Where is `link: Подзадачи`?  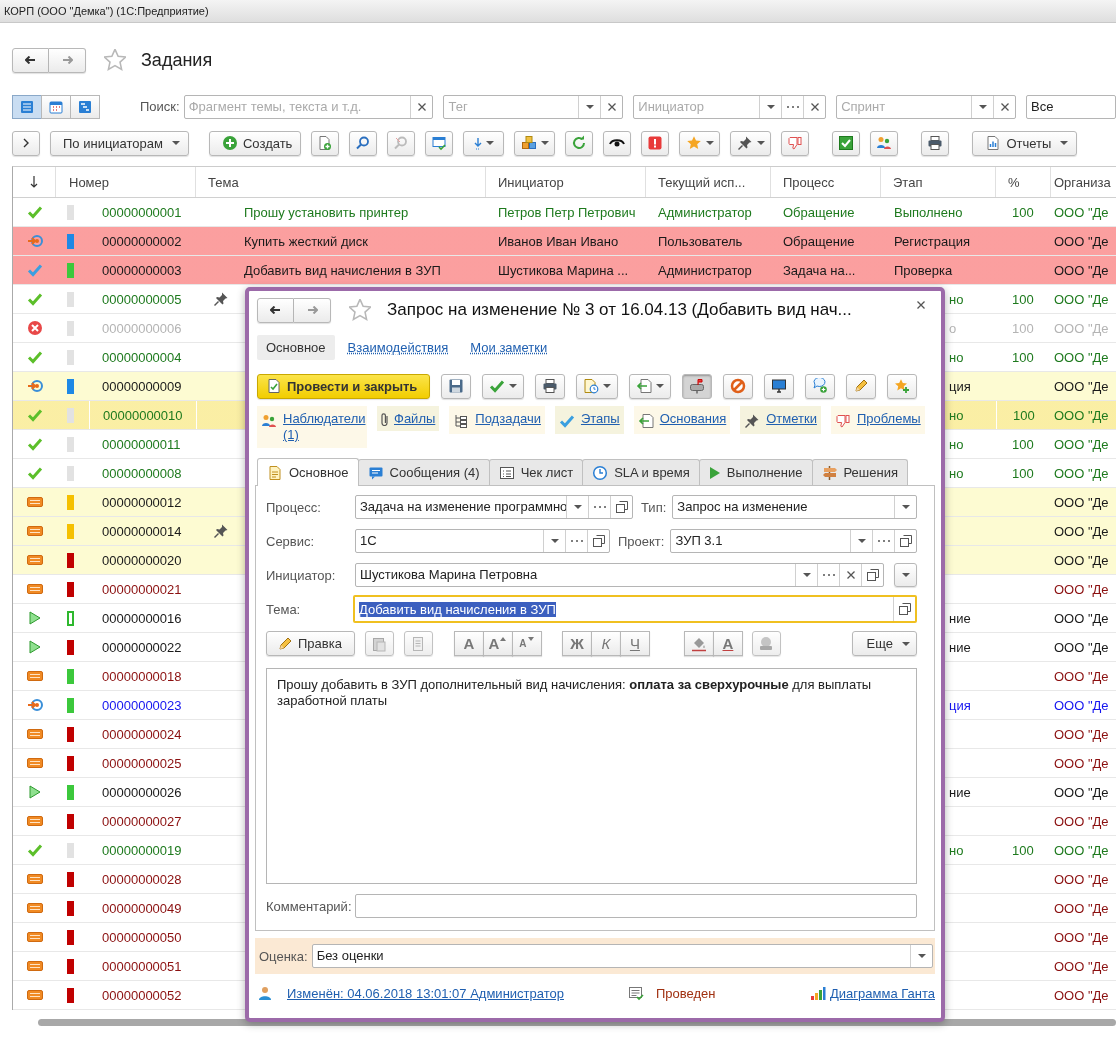
link: Подзадачи is located at coordinates (508, 418).